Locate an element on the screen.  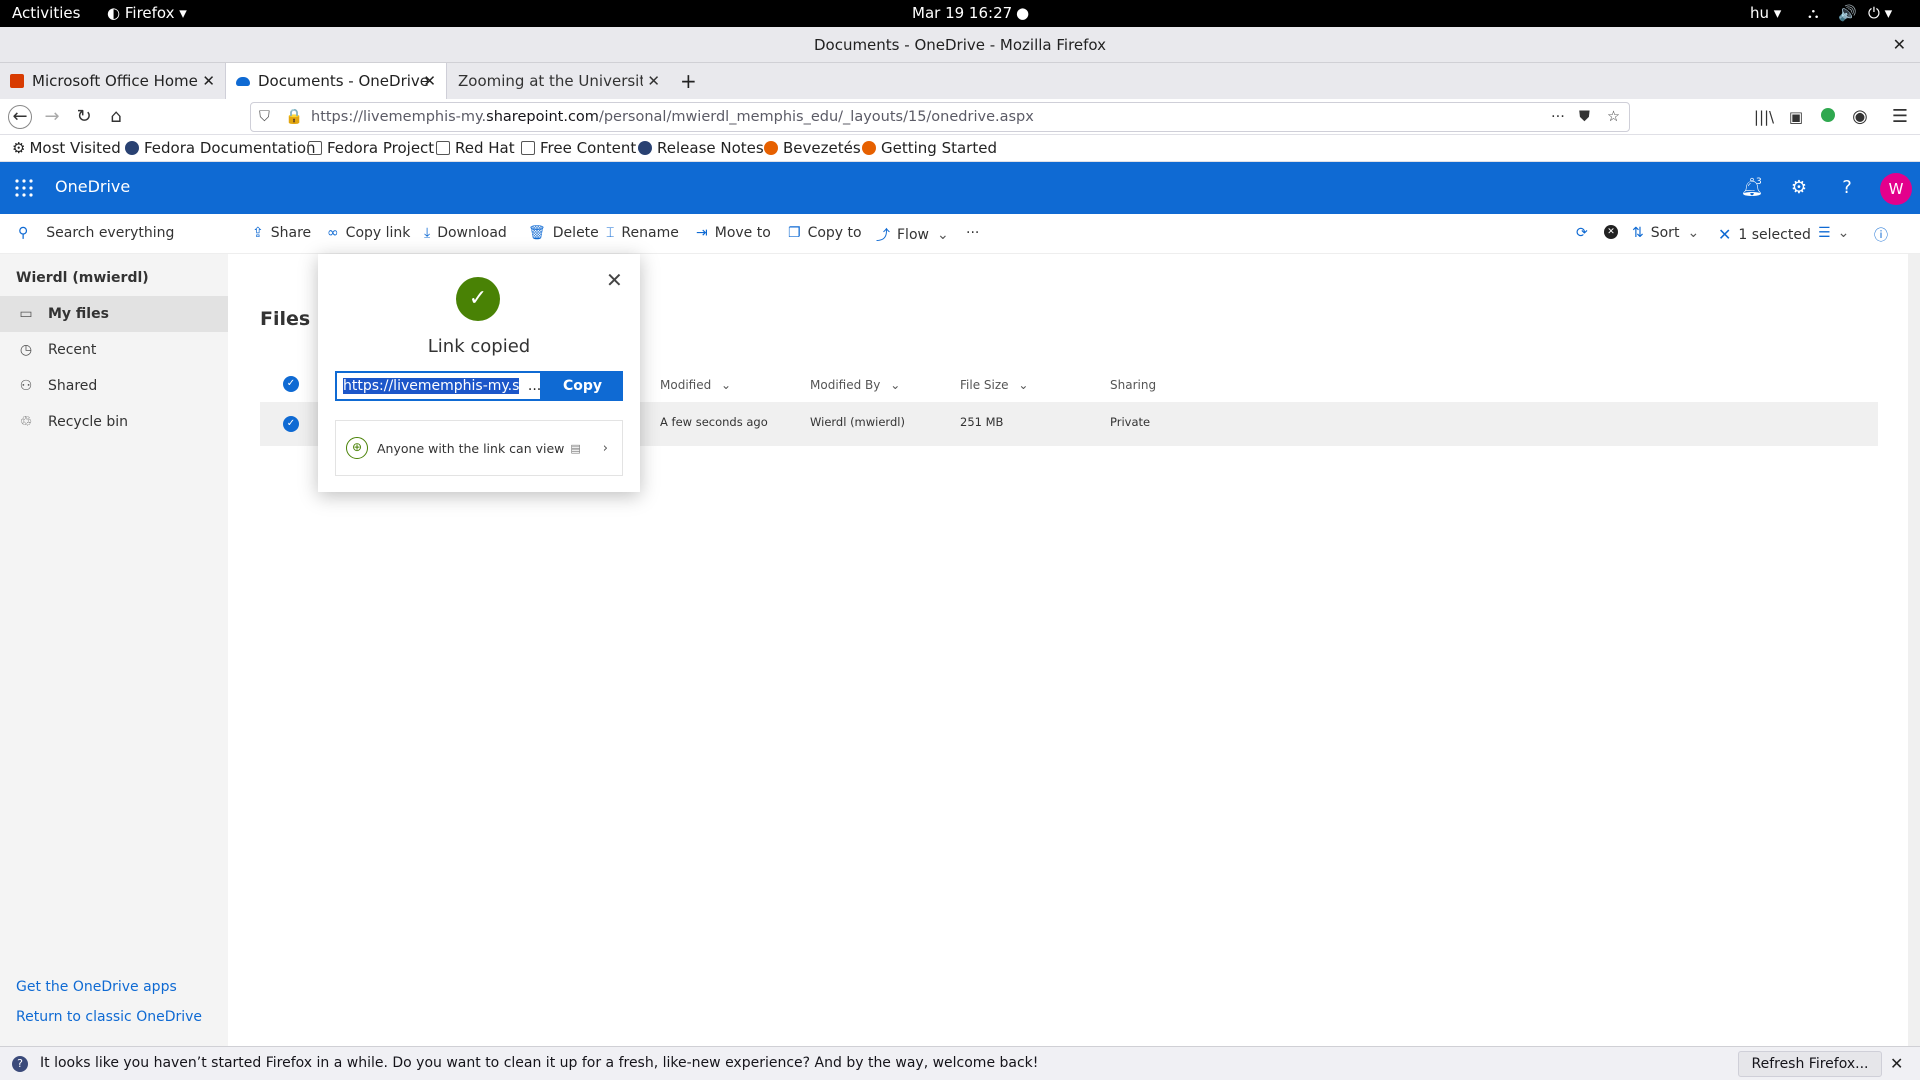
bookmark-free-content: Free Content is located at coordinates (578, 148).